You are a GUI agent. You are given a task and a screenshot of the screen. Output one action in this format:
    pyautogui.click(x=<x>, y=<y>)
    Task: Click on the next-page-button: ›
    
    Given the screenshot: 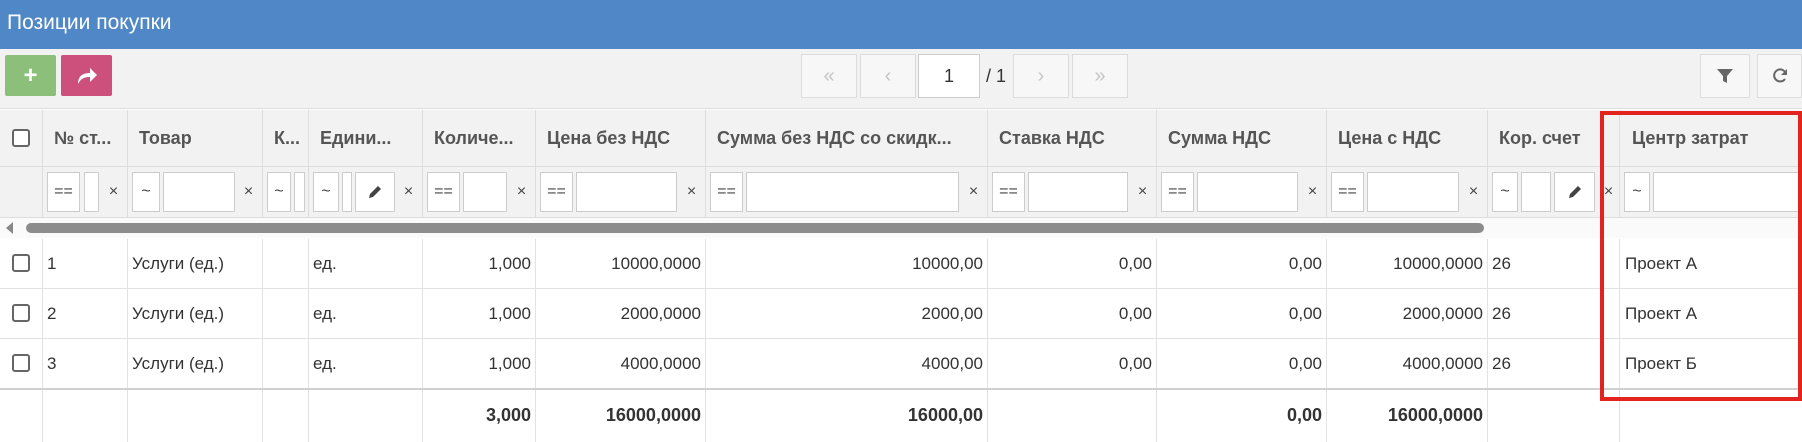 What is the action you would take?
    pyautogui.click(x=1041, y=76)
    